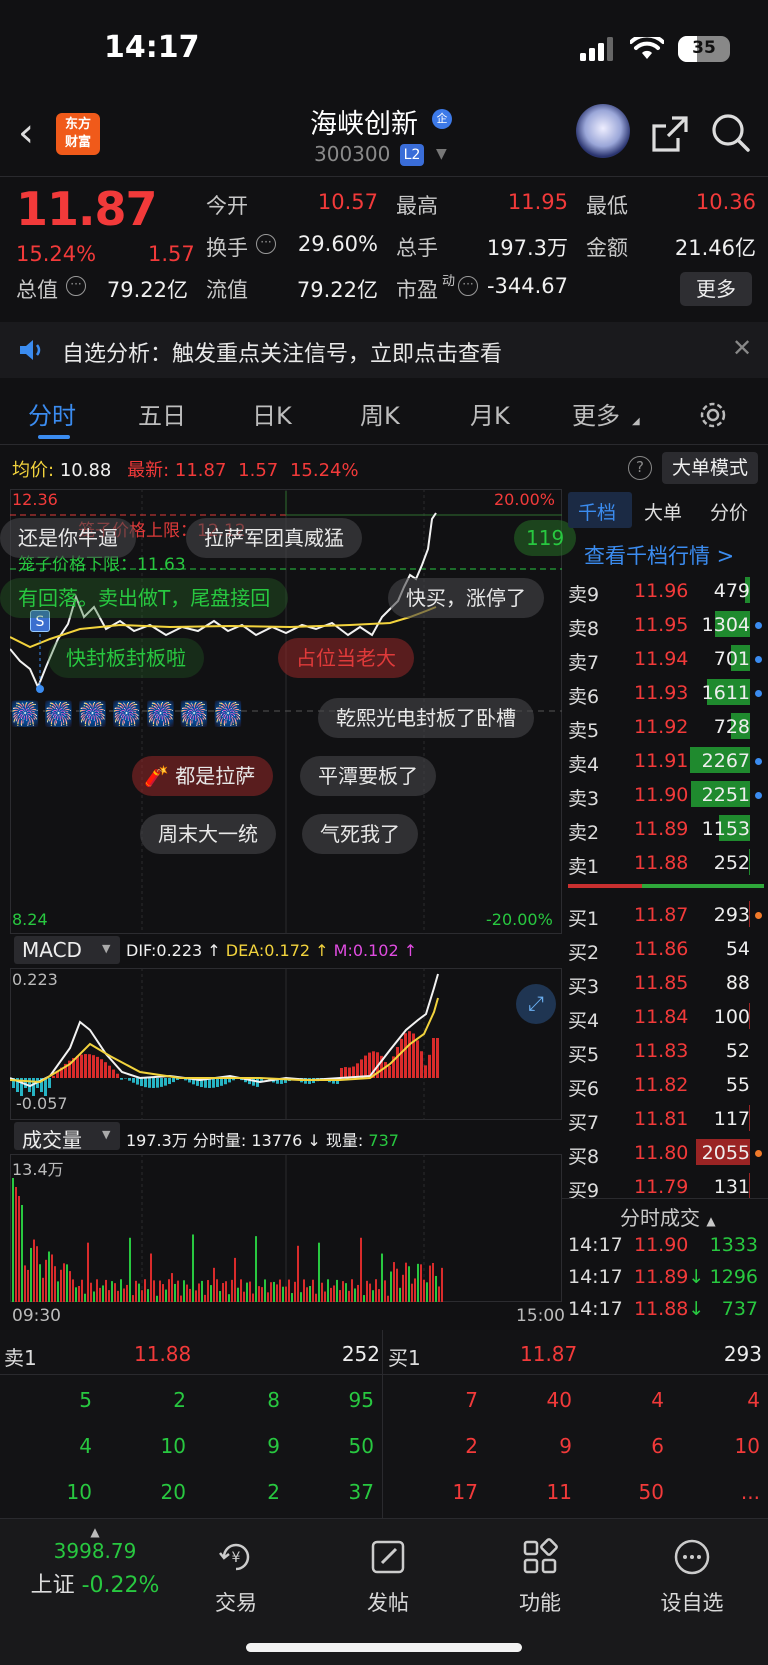 The image size is (768, 1665). Describe the element at coordinates (227, 206) in the screenshot. I see `open-label: 今开` at that location.